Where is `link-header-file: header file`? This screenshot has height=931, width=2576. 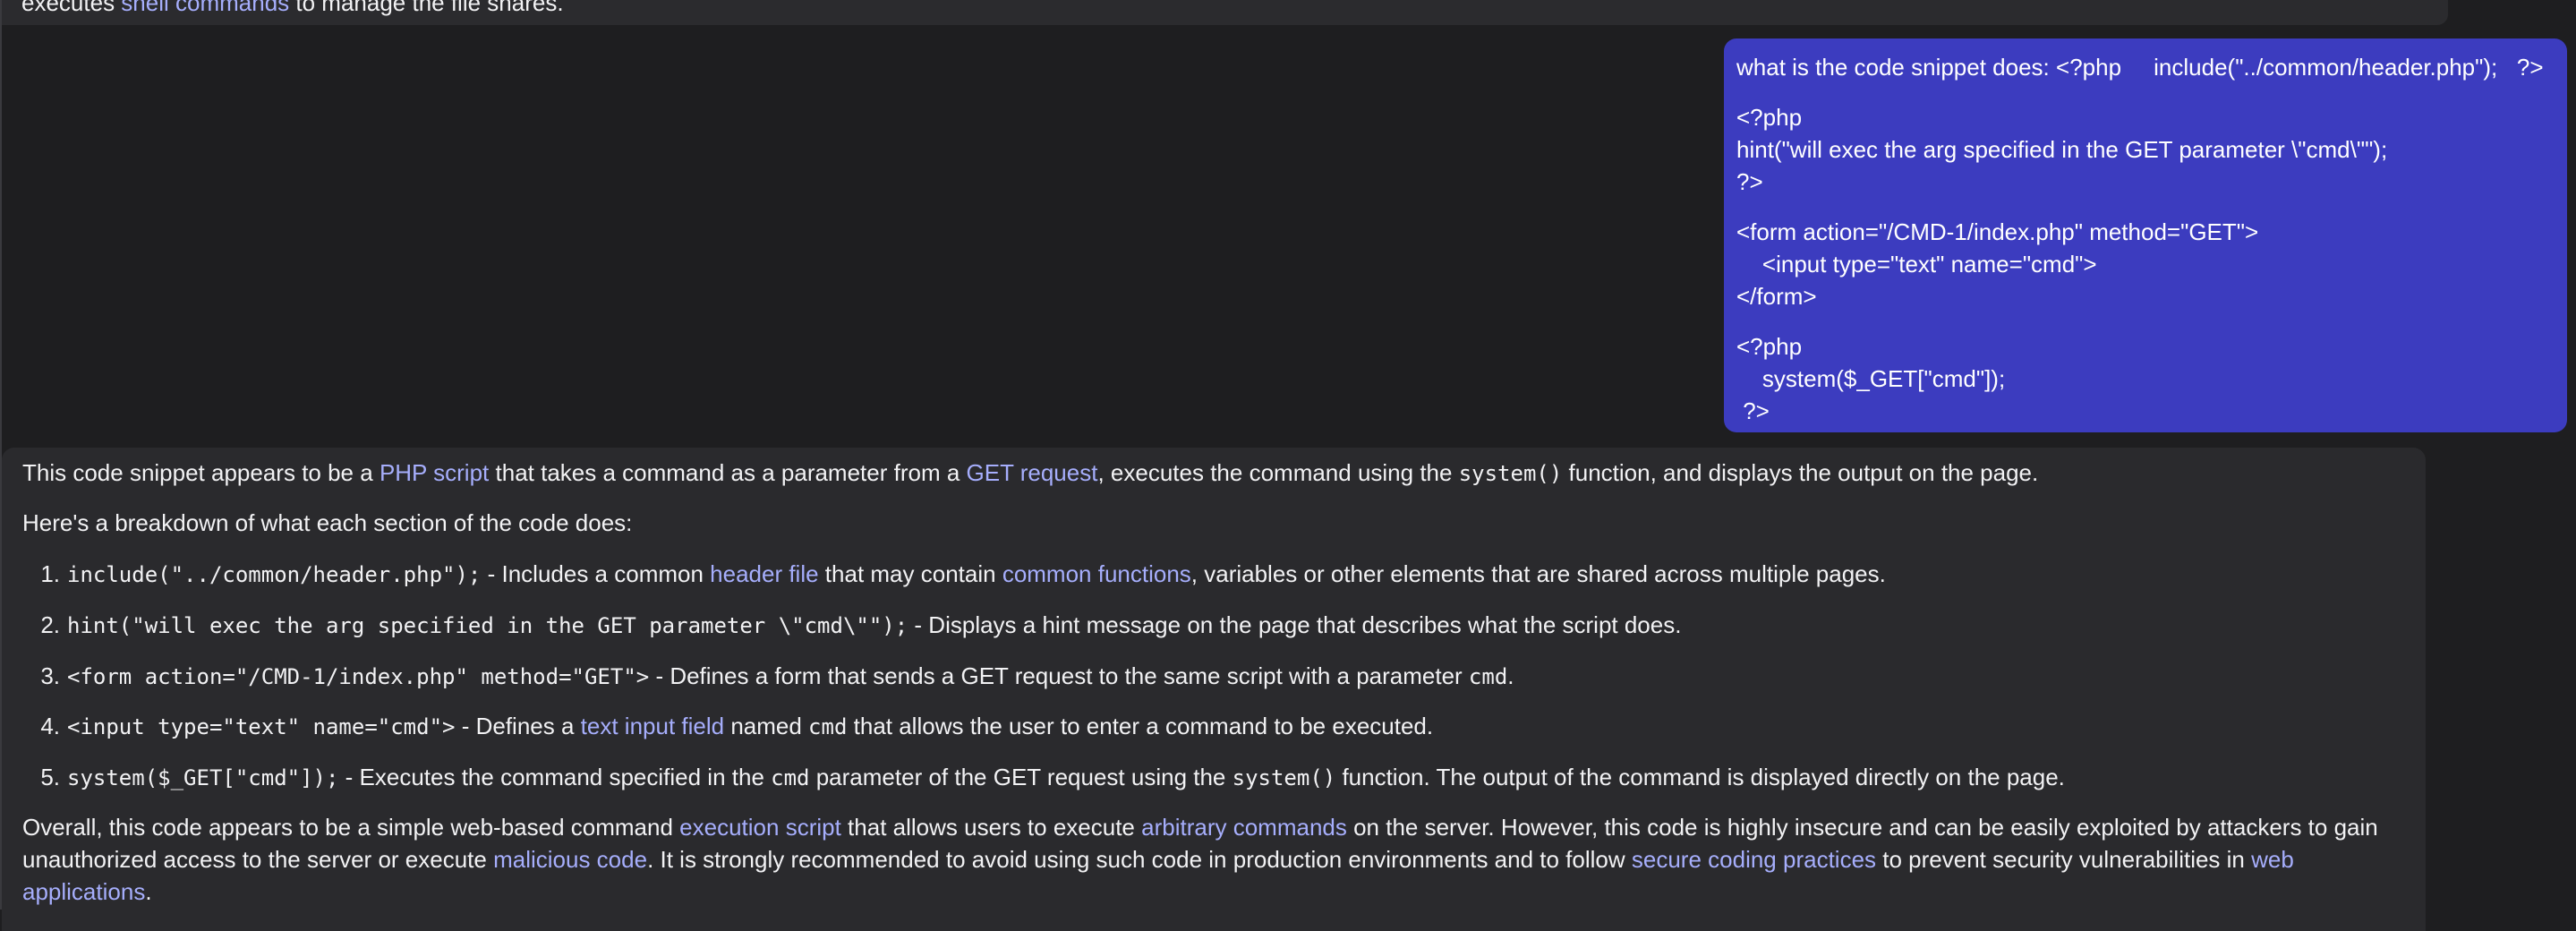 link-header-file: header file is located at coordinates (764, 573).